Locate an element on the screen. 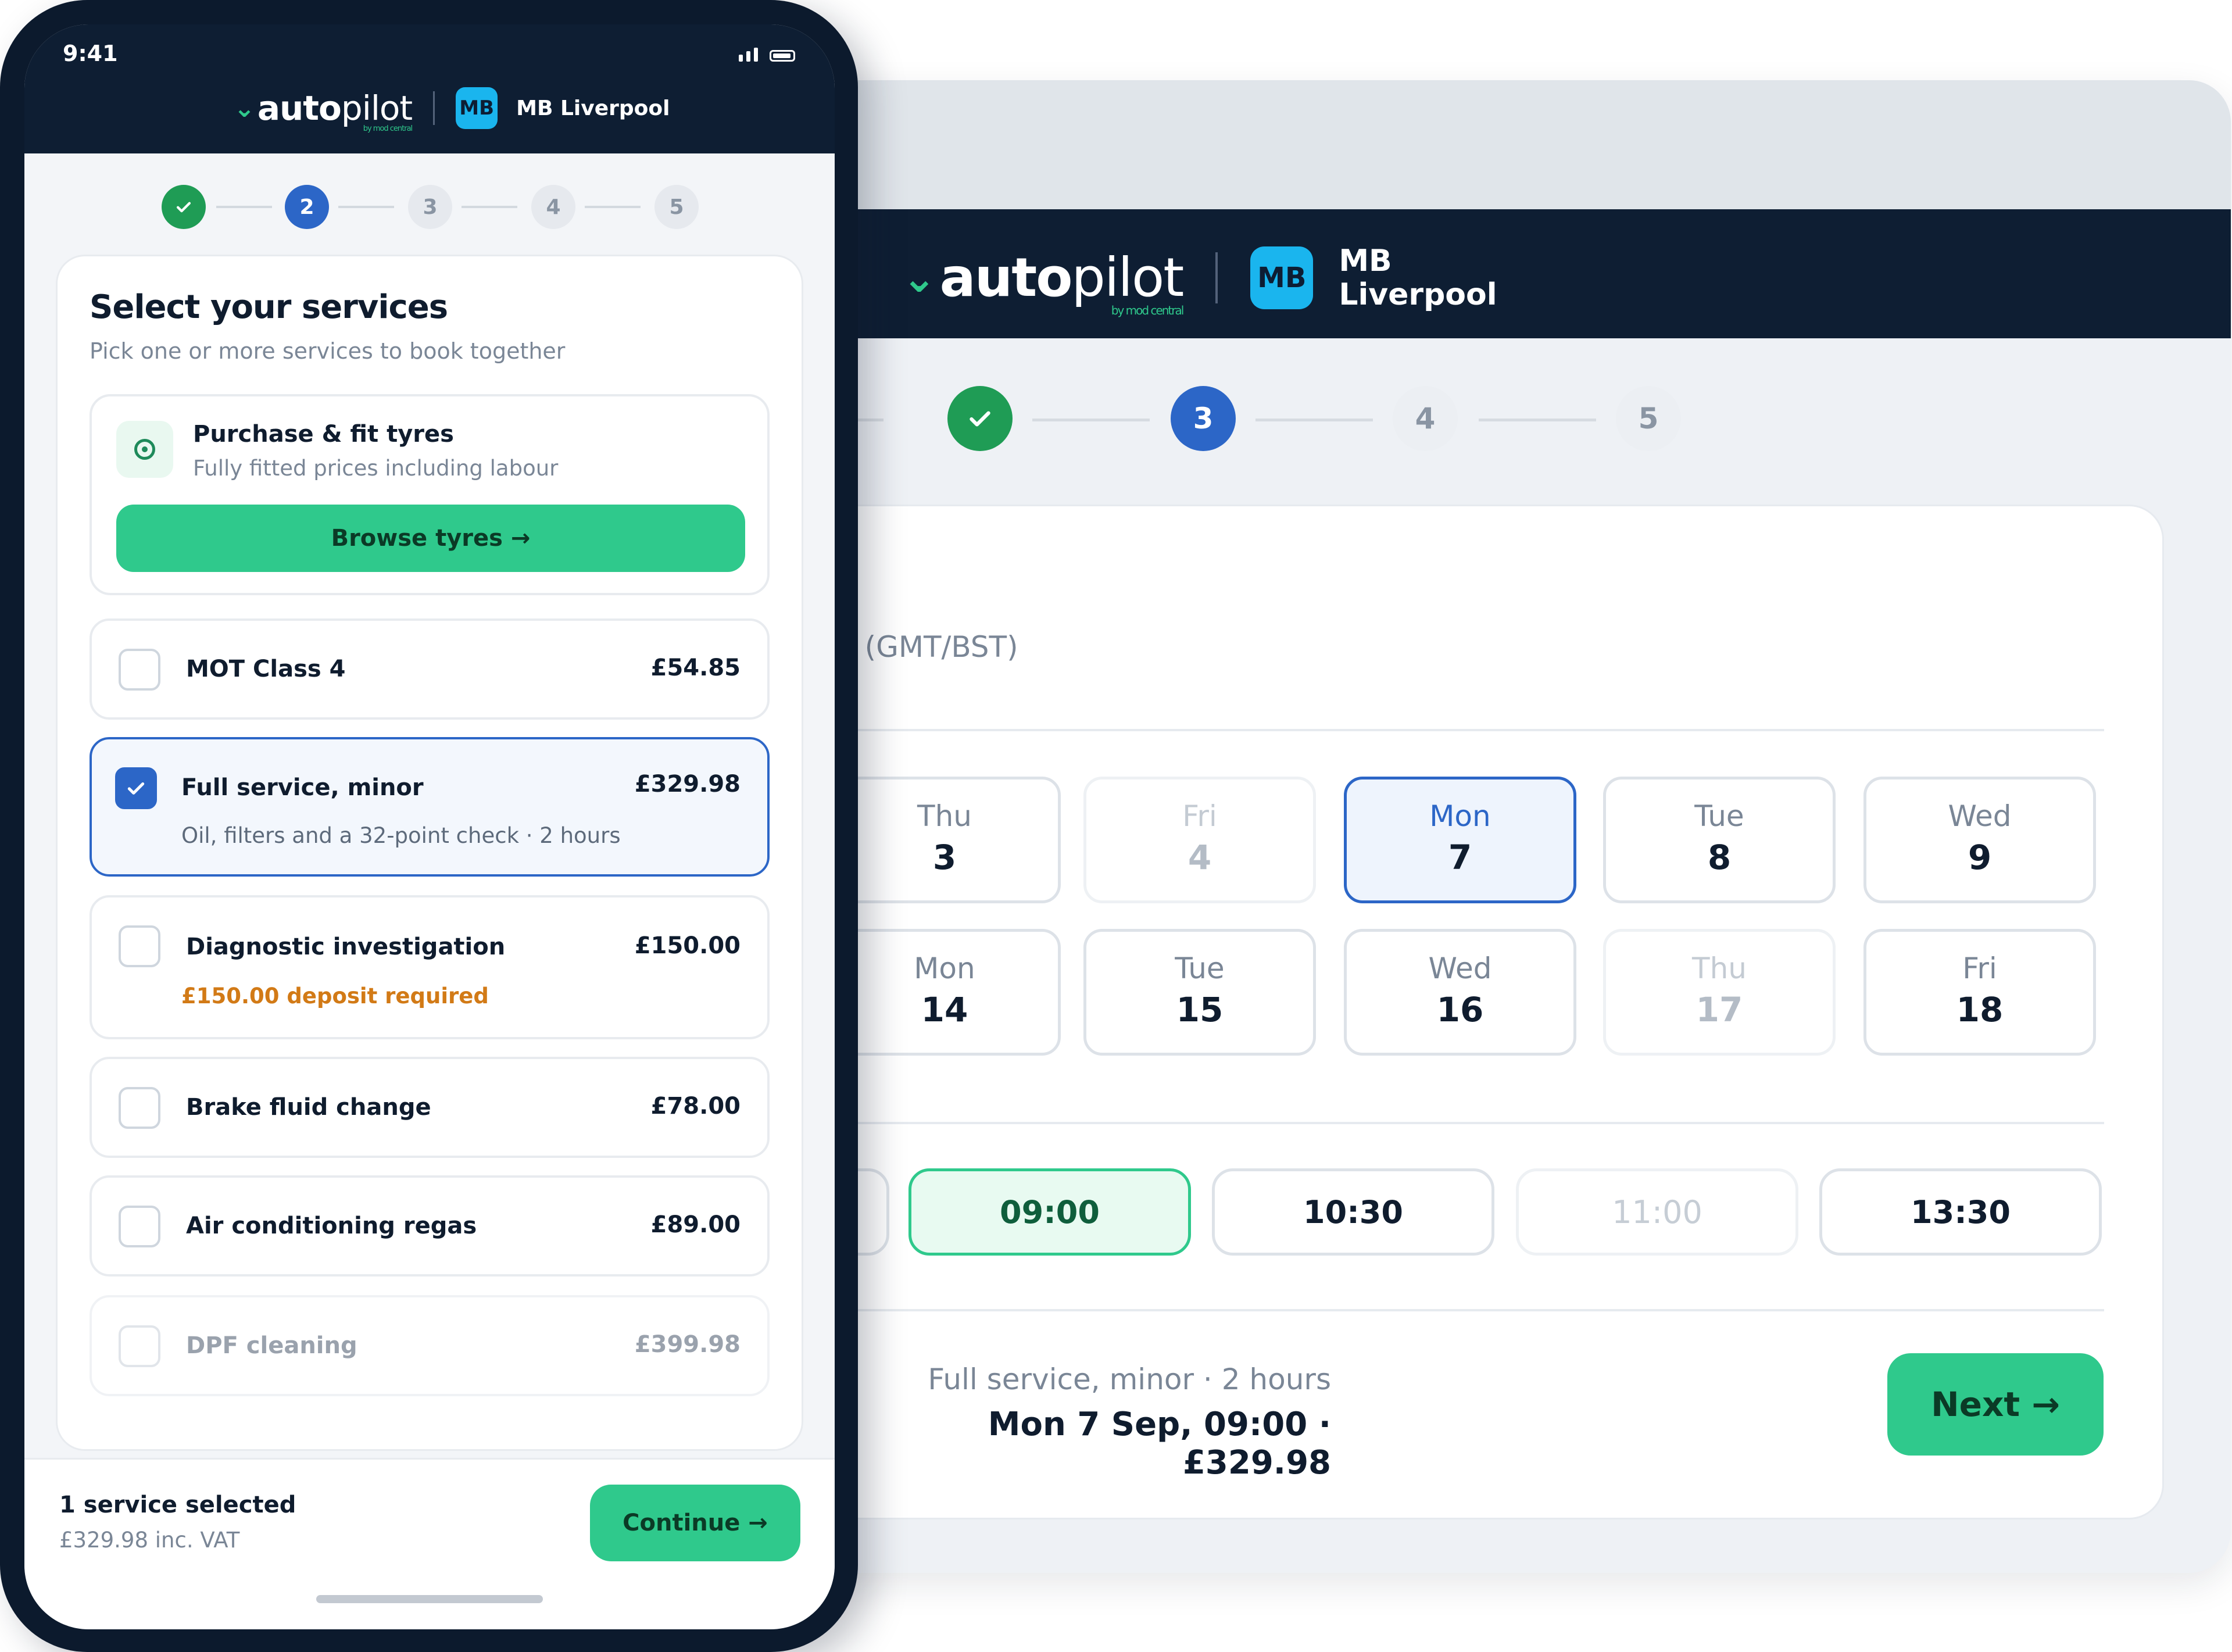  status-time: 9:41 is located at coordinates (90, 53).